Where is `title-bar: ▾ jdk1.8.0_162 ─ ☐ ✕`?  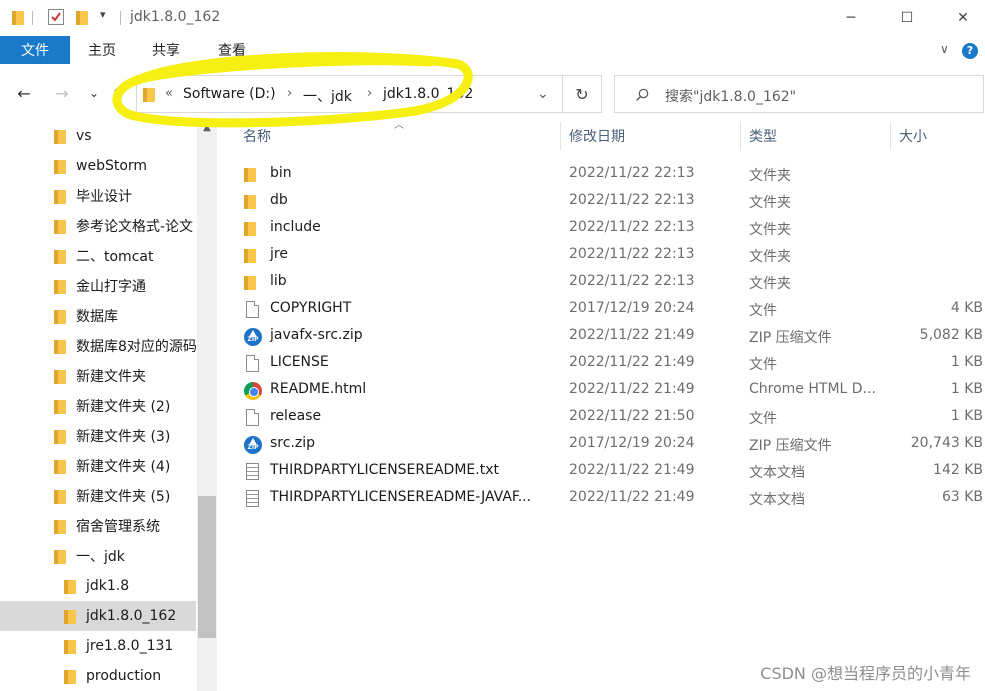 title-bar: ▾ jdk1.8.0_162 ─ ☐ ✕ is located at coordinates (492, 18).